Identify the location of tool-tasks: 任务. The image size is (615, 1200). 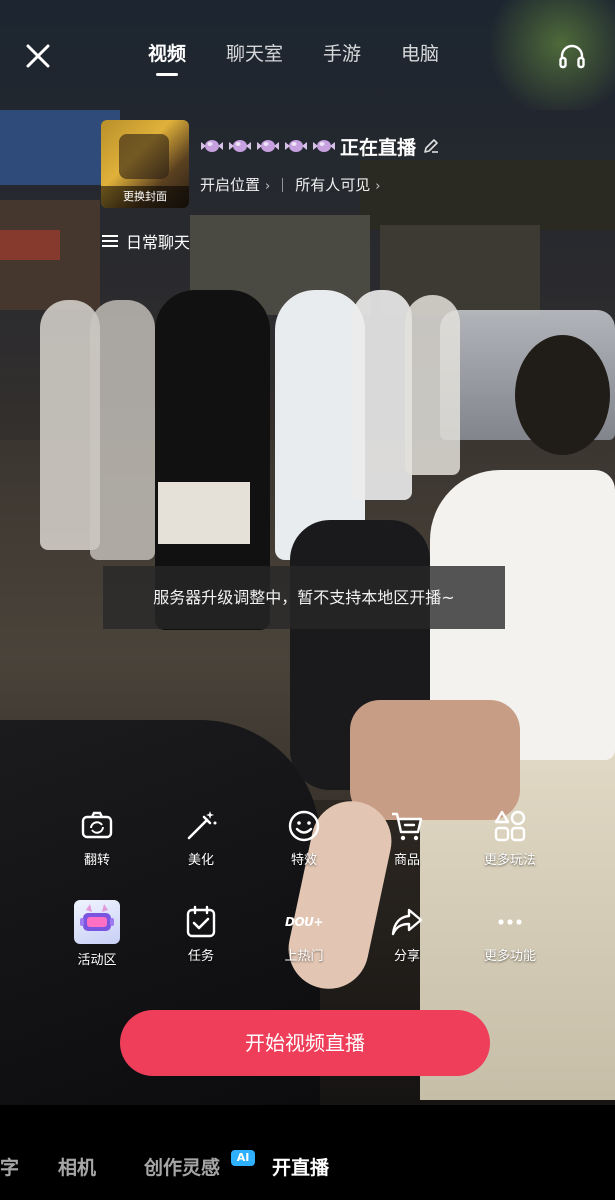
(201, 934).